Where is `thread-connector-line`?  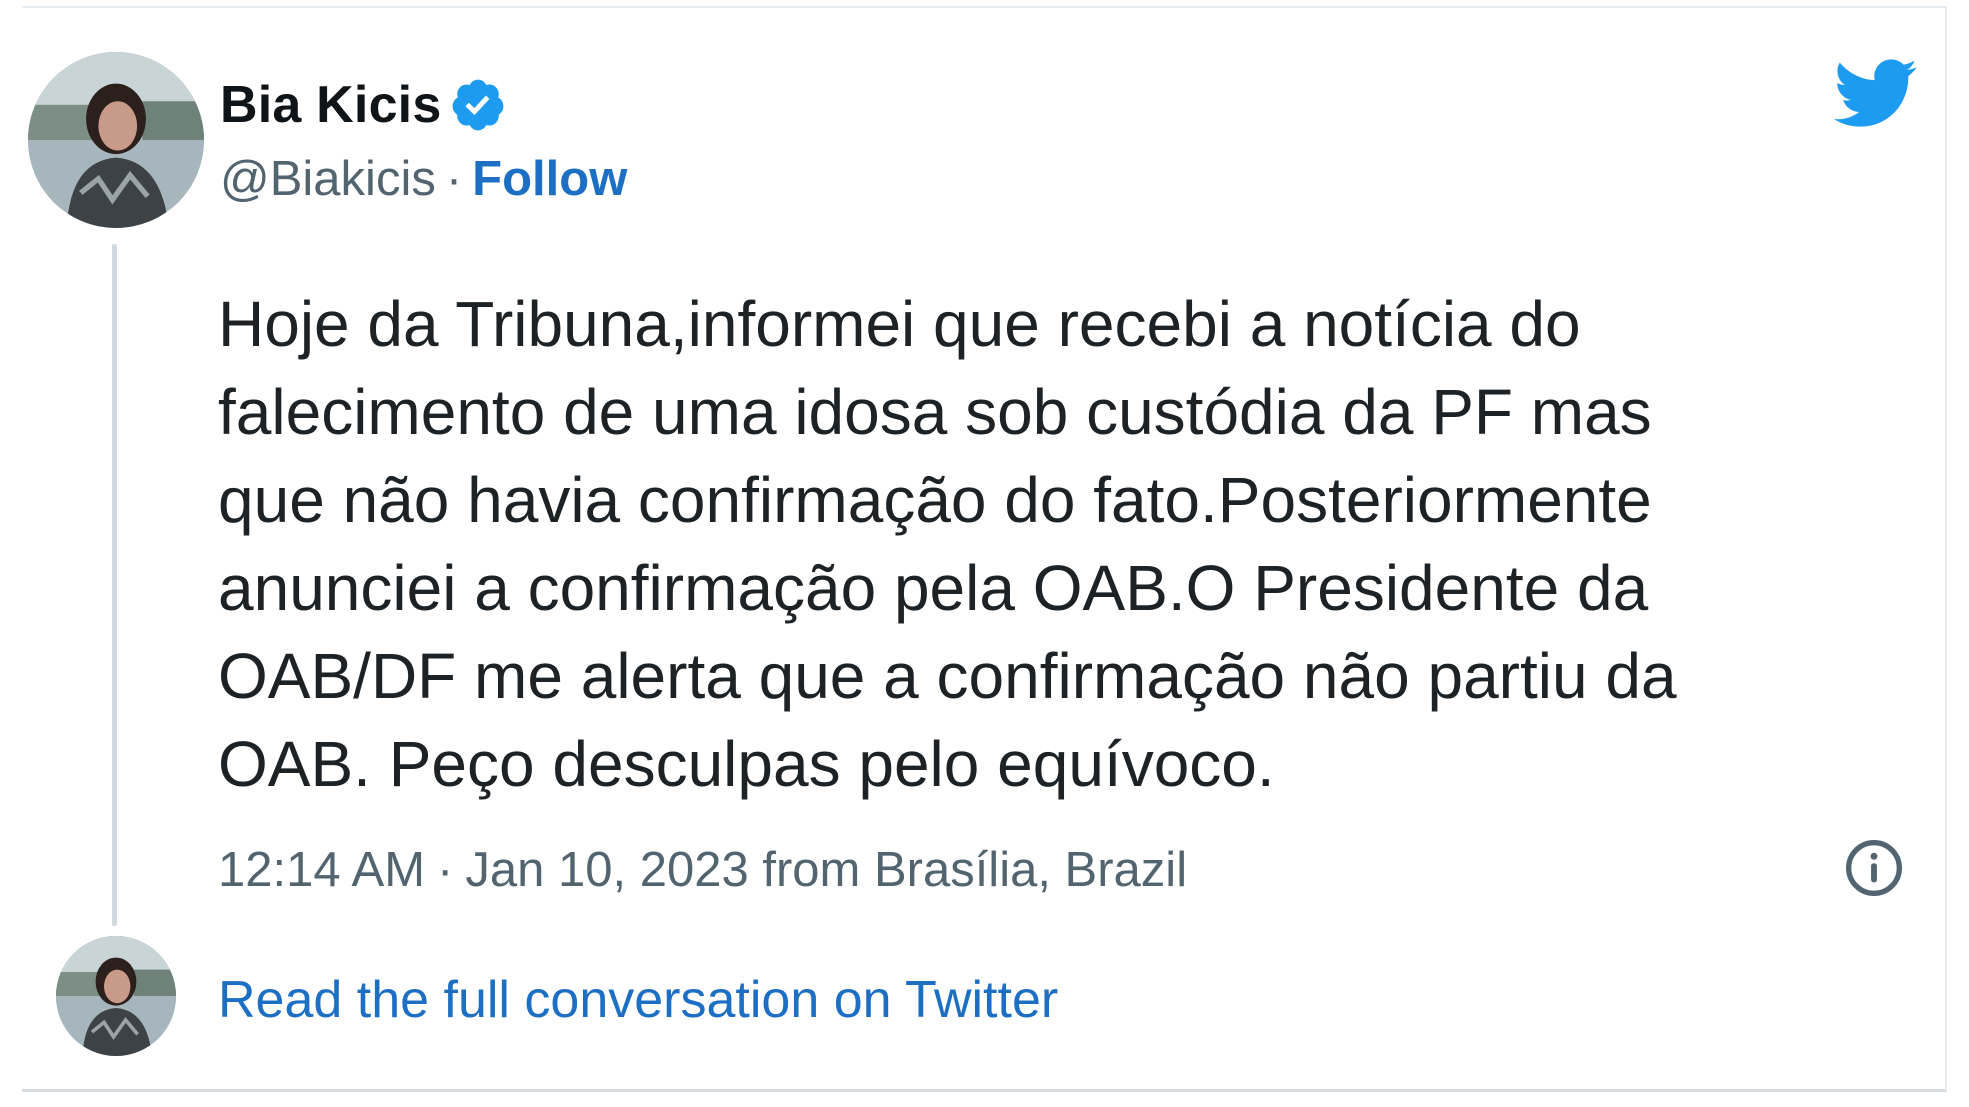 thread-connector-line is located at coordinates (114, 585).